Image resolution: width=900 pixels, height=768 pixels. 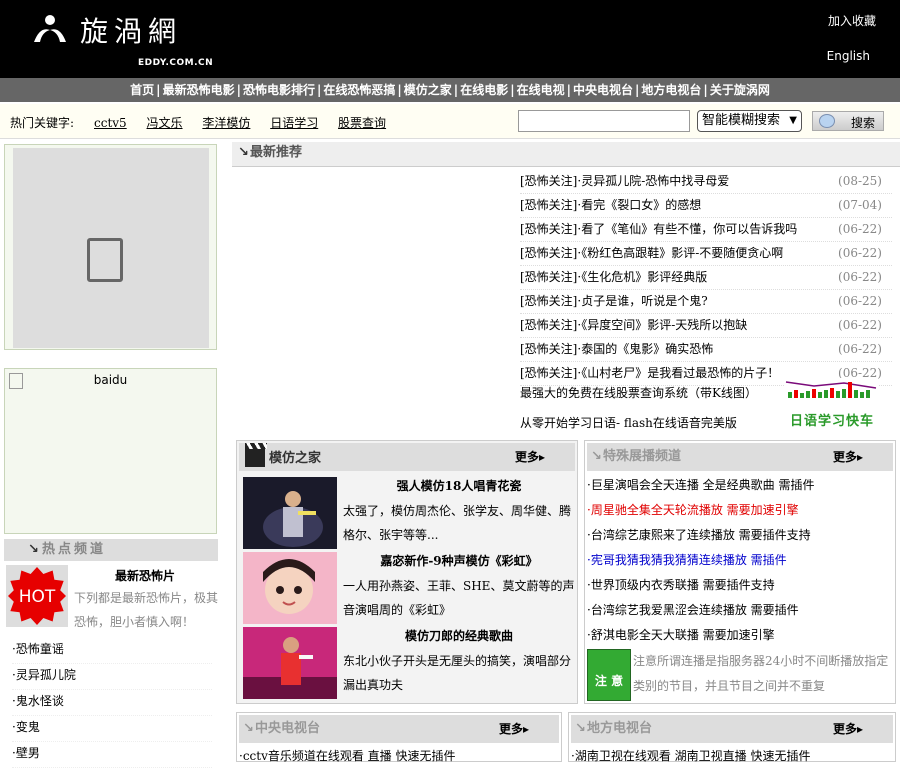 I want to click on cctv-header: ↘ 中央电视台 更多▸, so click(x=399, y=729).